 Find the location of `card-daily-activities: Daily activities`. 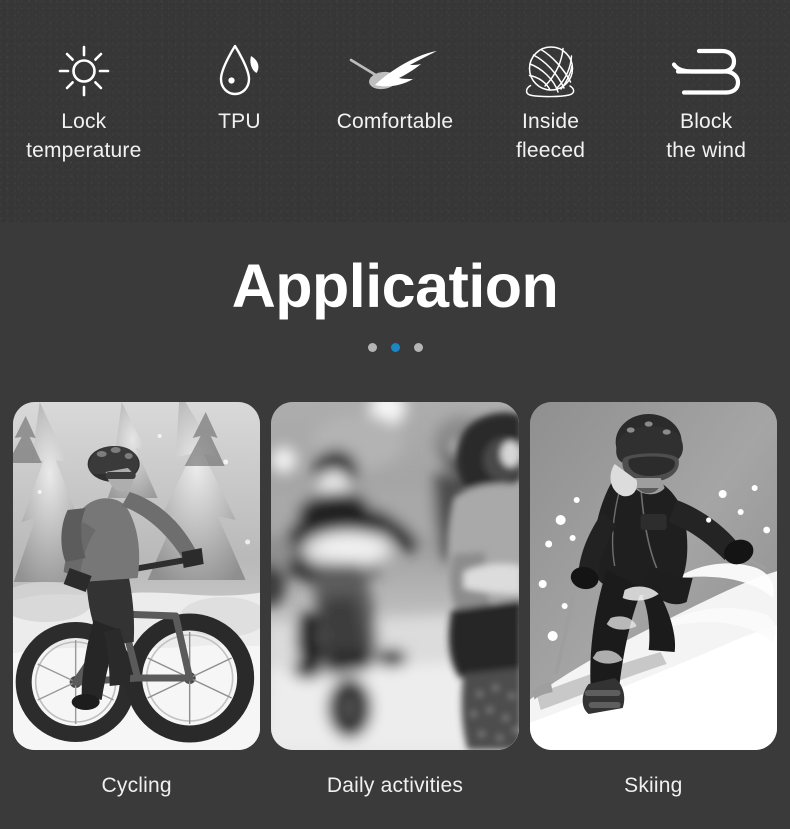

card-daily-activities: Daily activities is located at coordinates (395, 600).